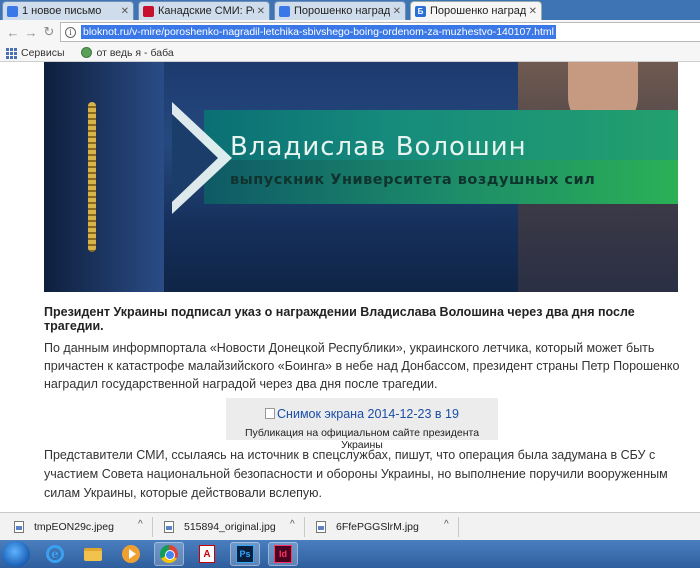 This screenshot has width=700, height=568. What do you see at coordinates (148, 11) in the screenshot?
I see `news-favicon-icon` at bounding box center [148, 11].